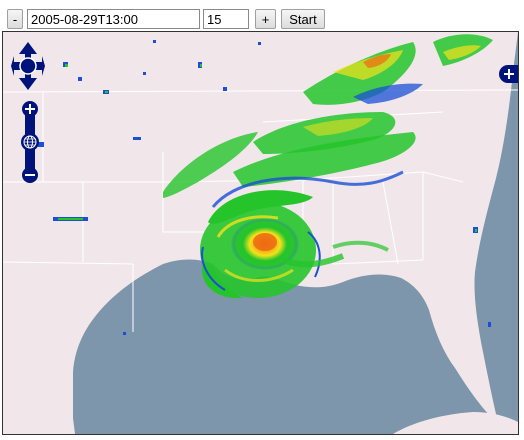  I want to click on layer-switcher-button, so click(508, 74).